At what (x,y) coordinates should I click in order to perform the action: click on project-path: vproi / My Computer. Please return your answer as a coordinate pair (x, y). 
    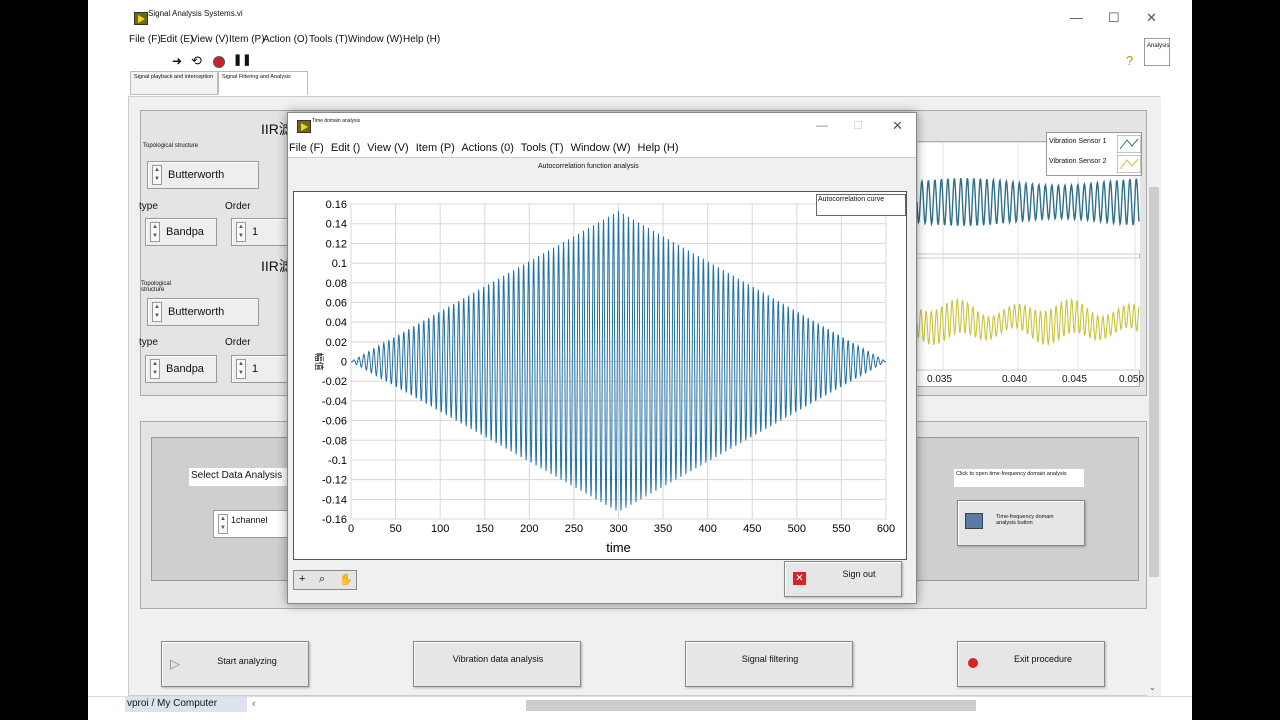
    Looking at the image, I should click on (186, 704).